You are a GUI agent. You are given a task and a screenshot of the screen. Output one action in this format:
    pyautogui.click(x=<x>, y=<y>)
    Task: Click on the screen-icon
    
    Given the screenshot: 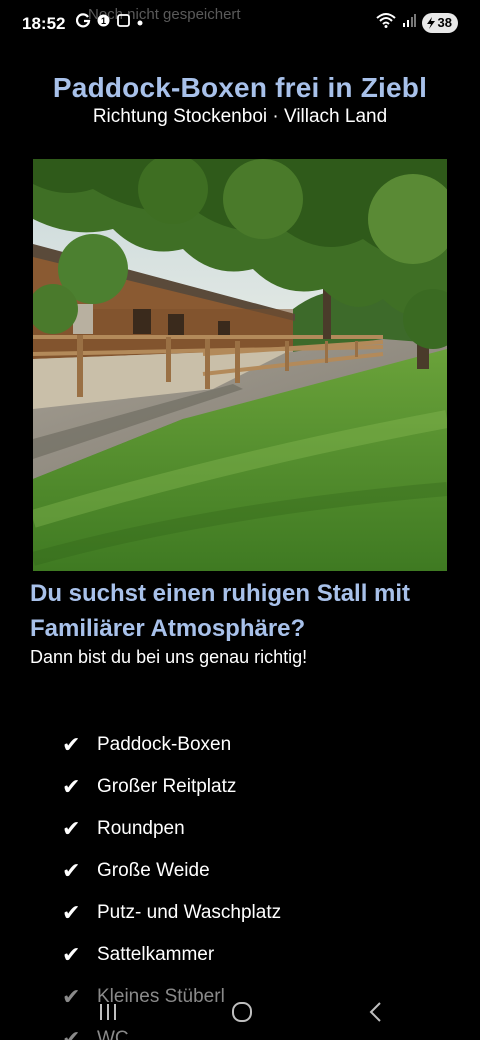 What is the action you would take?
    pyautogui.click(x=123, y=23)
    